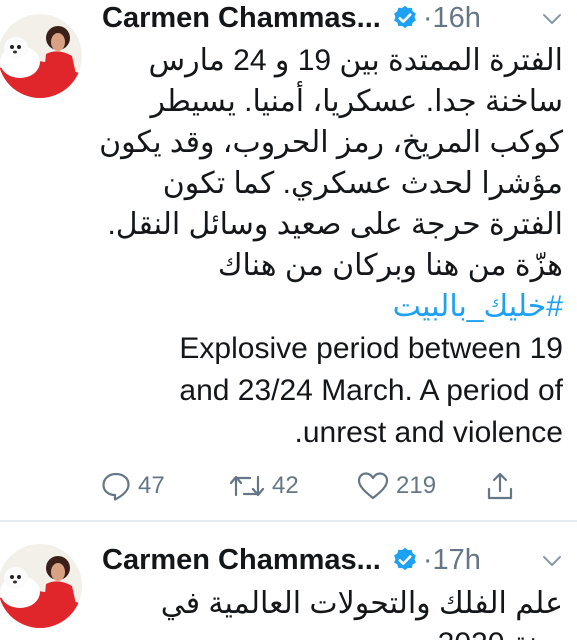 This screenshot has height=640, width=577. What do you see at coordinates (371, 390) in the screenshot?
I see `tweet-text-line: and 23/24 March. A period of` at bounding box center [371, 390].